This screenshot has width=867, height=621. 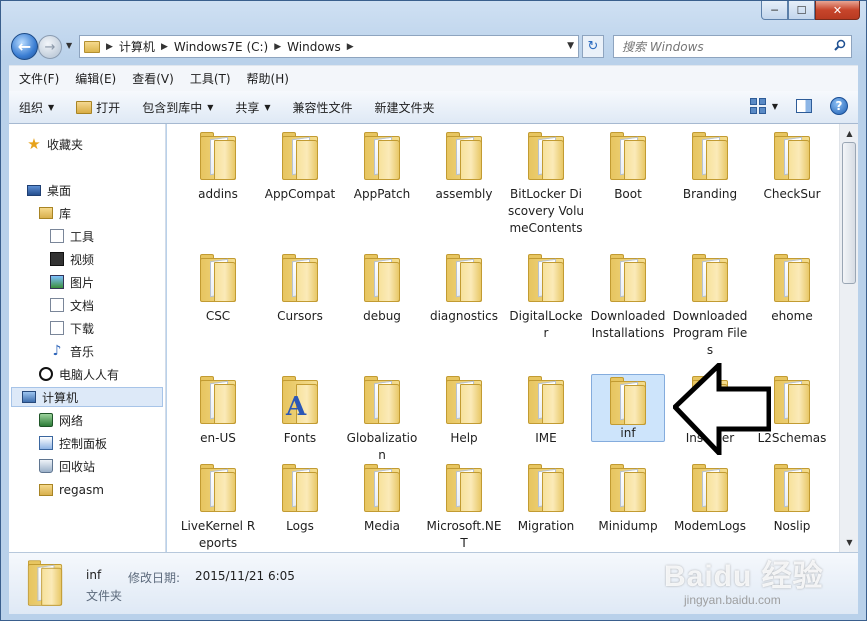 I want to click on nav-downloads: 下载, so click(x=72, y=328).